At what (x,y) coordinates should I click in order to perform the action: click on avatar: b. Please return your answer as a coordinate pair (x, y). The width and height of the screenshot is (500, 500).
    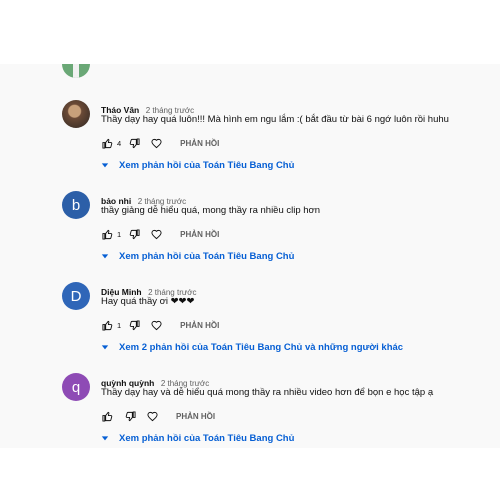
    Looking at the image, I should click on (76, 205).